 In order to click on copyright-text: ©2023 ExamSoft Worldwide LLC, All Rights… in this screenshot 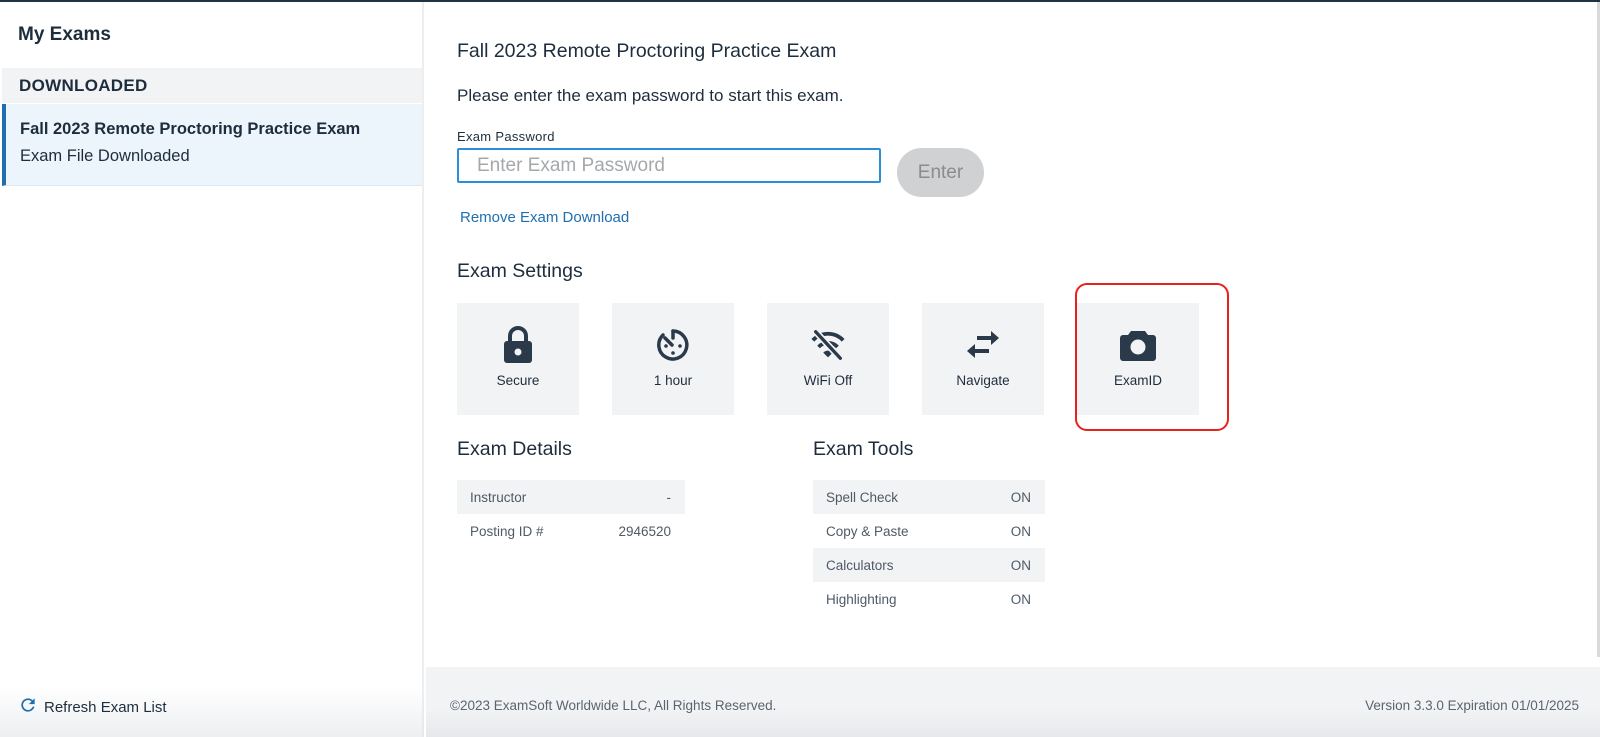, I will do `click(613, 705)`.